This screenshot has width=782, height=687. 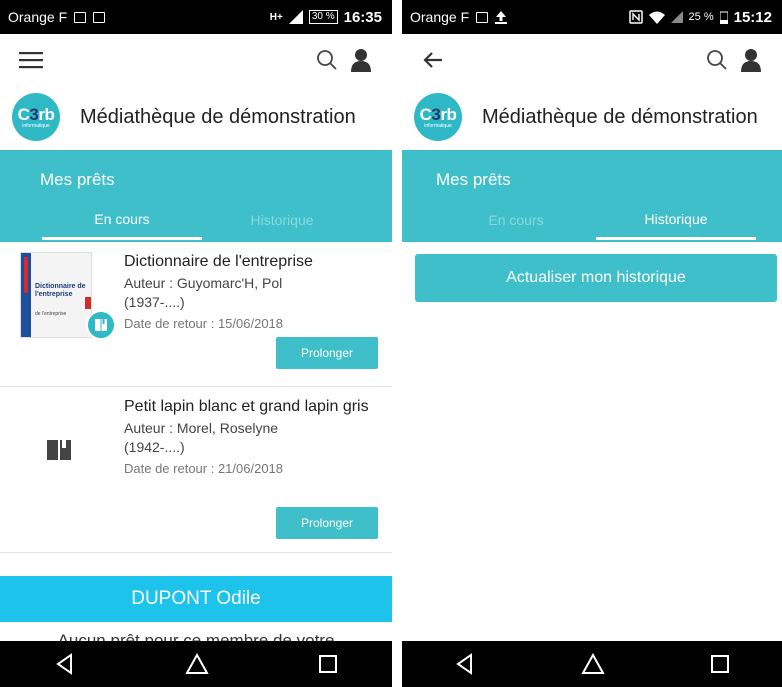 What do you see at coordinates (204, 468) in the screenshot?
I see `return-date: Date de retour : 21/06/2018` at bounding box center [204, 468].